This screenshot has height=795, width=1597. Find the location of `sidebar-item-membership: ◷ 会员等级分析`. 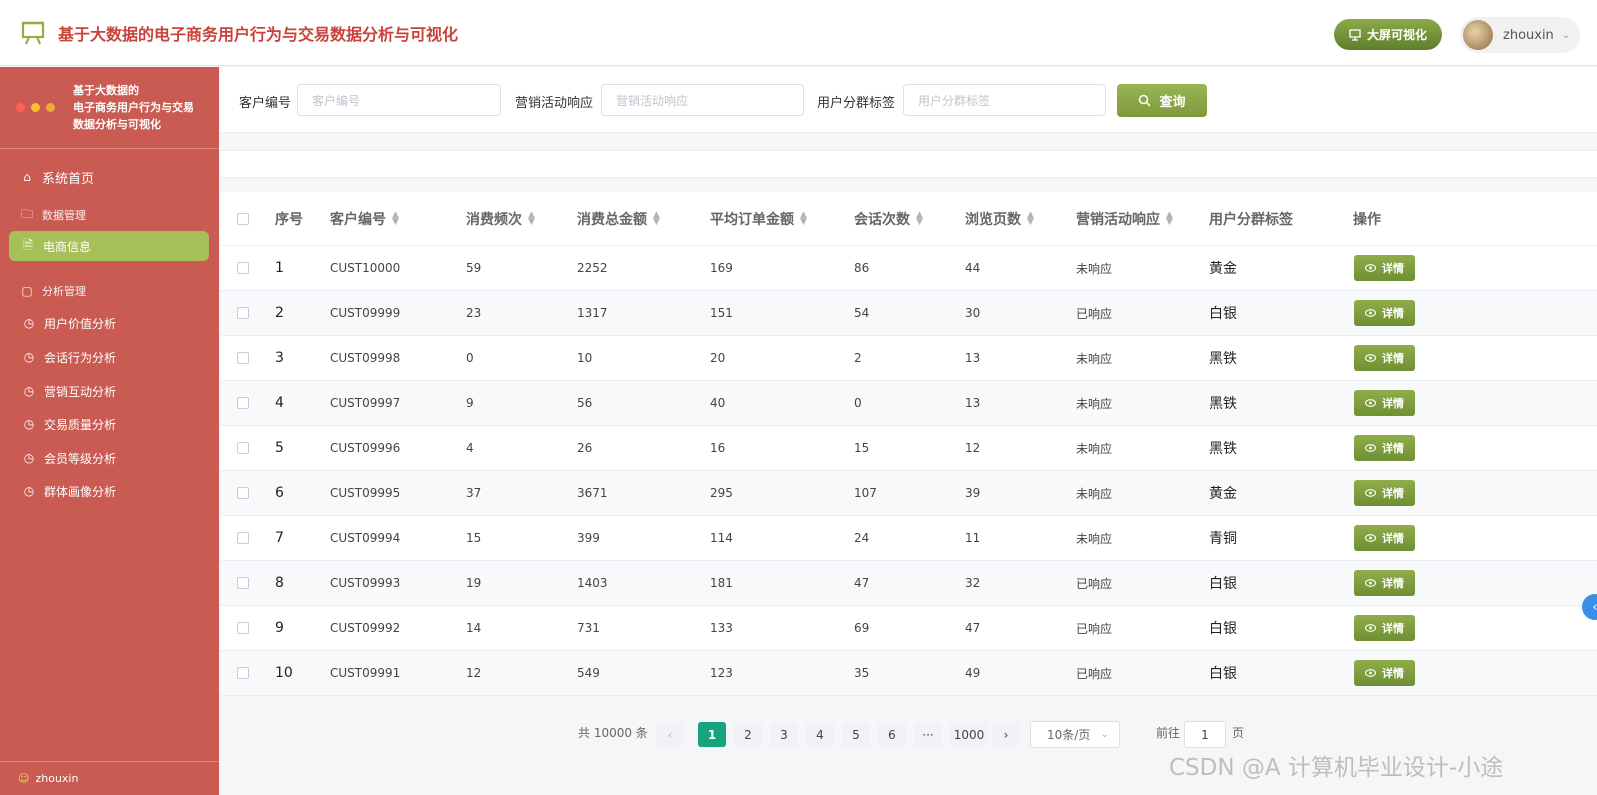

sidebar-item-membership: ◷ 会员等级分析 is located at coordinates (109, 458).